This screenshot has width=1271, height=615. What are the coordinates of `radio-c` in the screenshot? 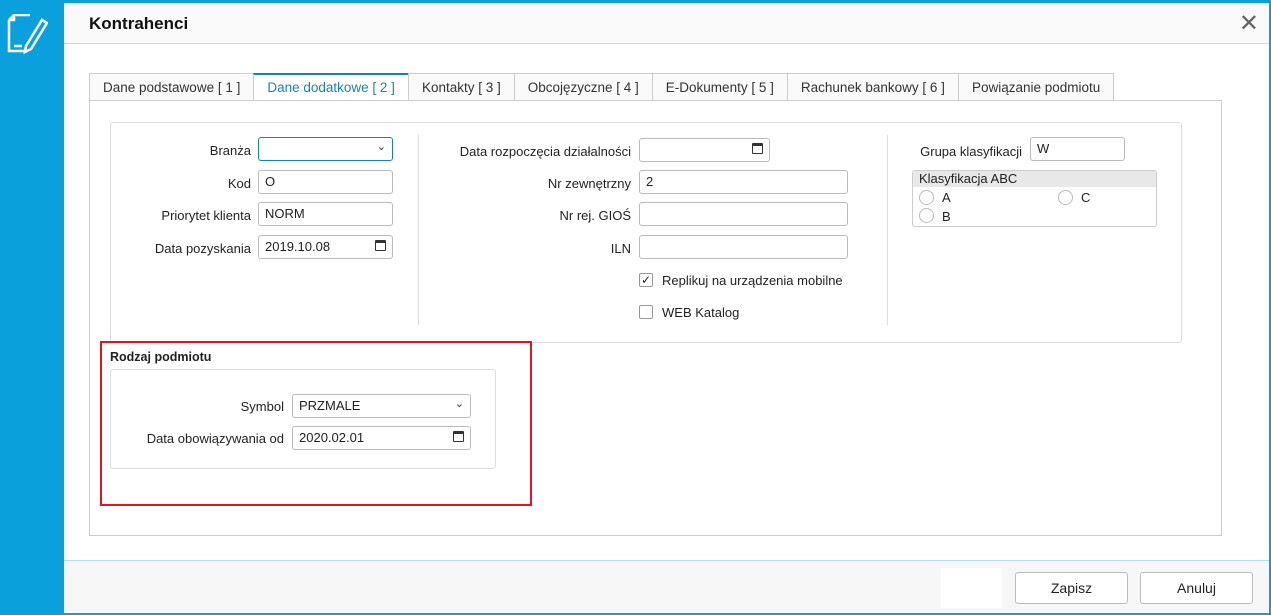 It's located at (1065, 197).